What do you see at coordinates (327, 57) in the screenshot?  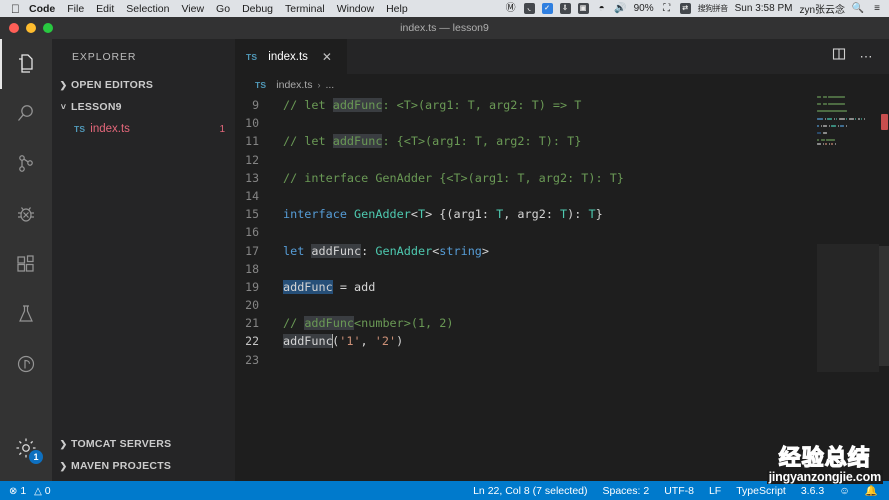 I see `close-icon: ✕` at bounding box center [327, 57].